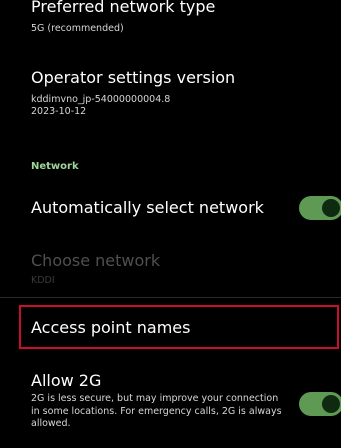 The width and height of the screenshot is (341, 448). Describe the element at coordinates (96, 260) in the screenshot. I see `choose-network-title: Choose network` at that location.